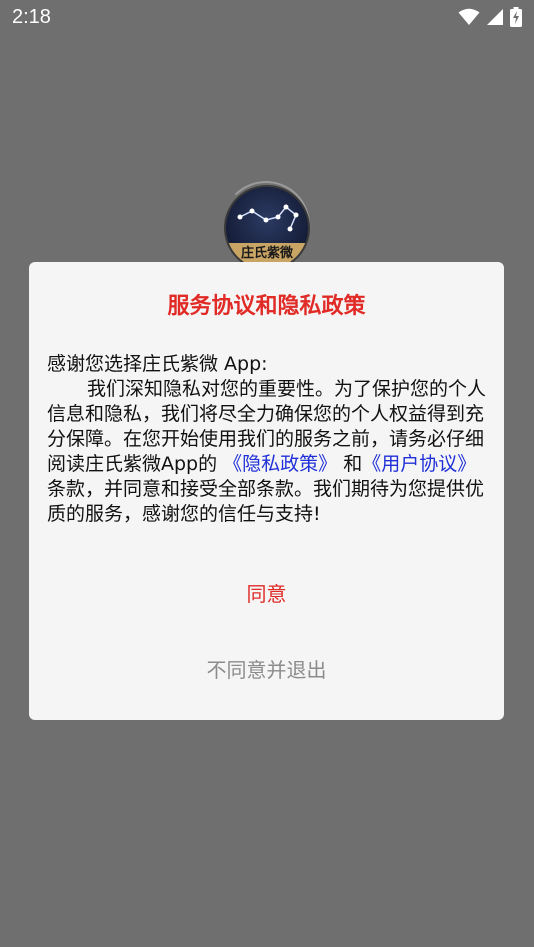  Describe the element at coordinates (31, 17) in the screenshot. I see `status-time: 2:18` at that location.